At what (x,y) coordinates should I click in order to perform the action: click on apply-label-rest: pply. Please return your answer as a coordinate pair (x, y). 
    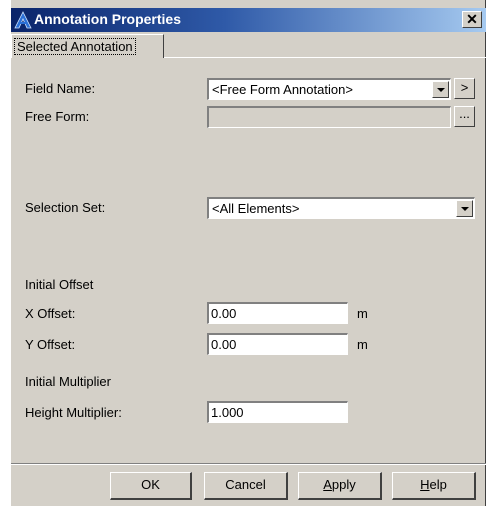
    Looking at the image, I should click on (343, 484).